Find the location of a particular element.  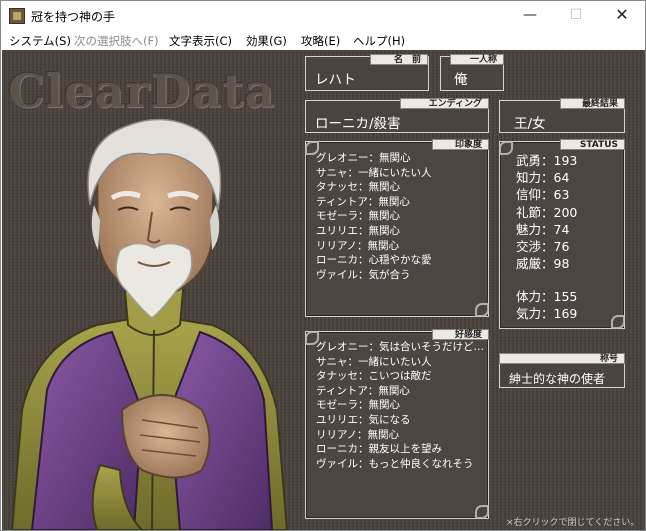

affinity-row: ユリリエ：気になる is located at coordinates (363, 419).